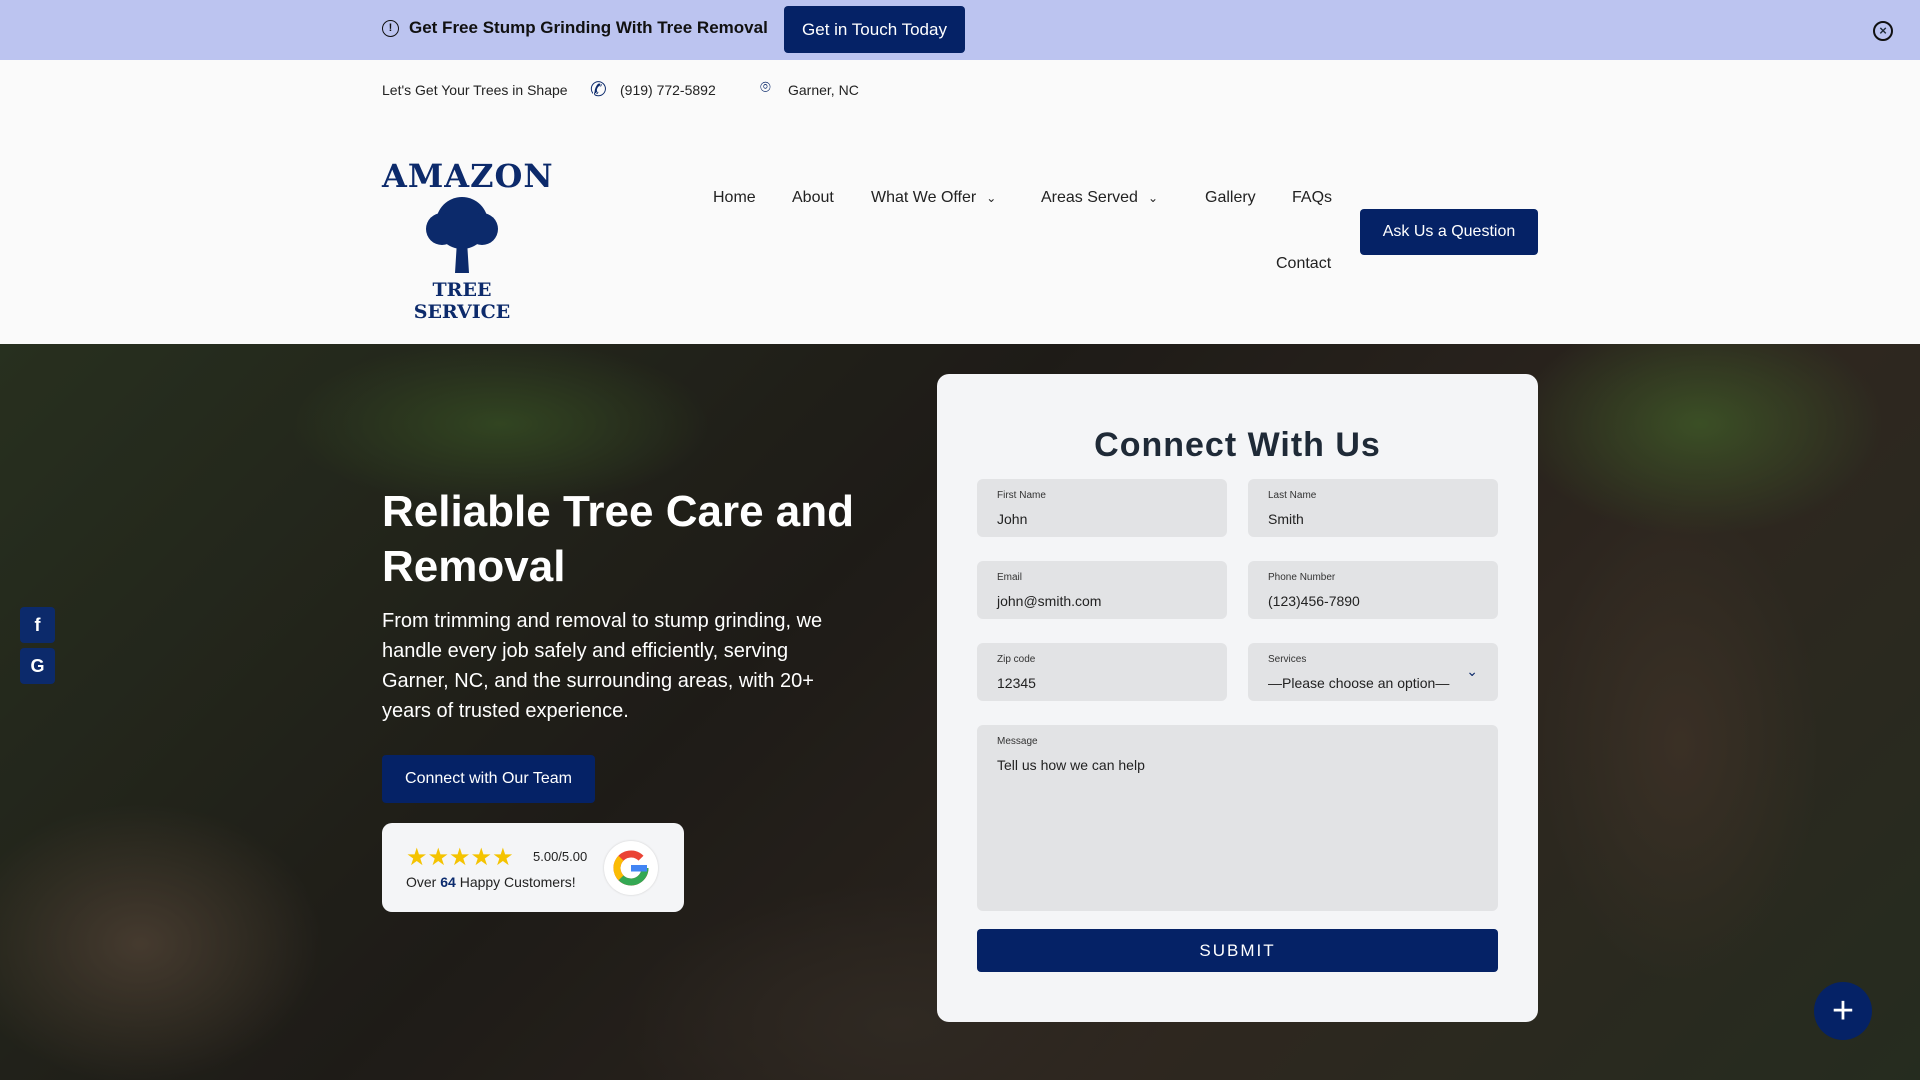 The width and height of the screenshot is (1920, 1080). Describe the element at coordinates (734, 198) in the screenshot. I see `nav-home: Home` at that location.